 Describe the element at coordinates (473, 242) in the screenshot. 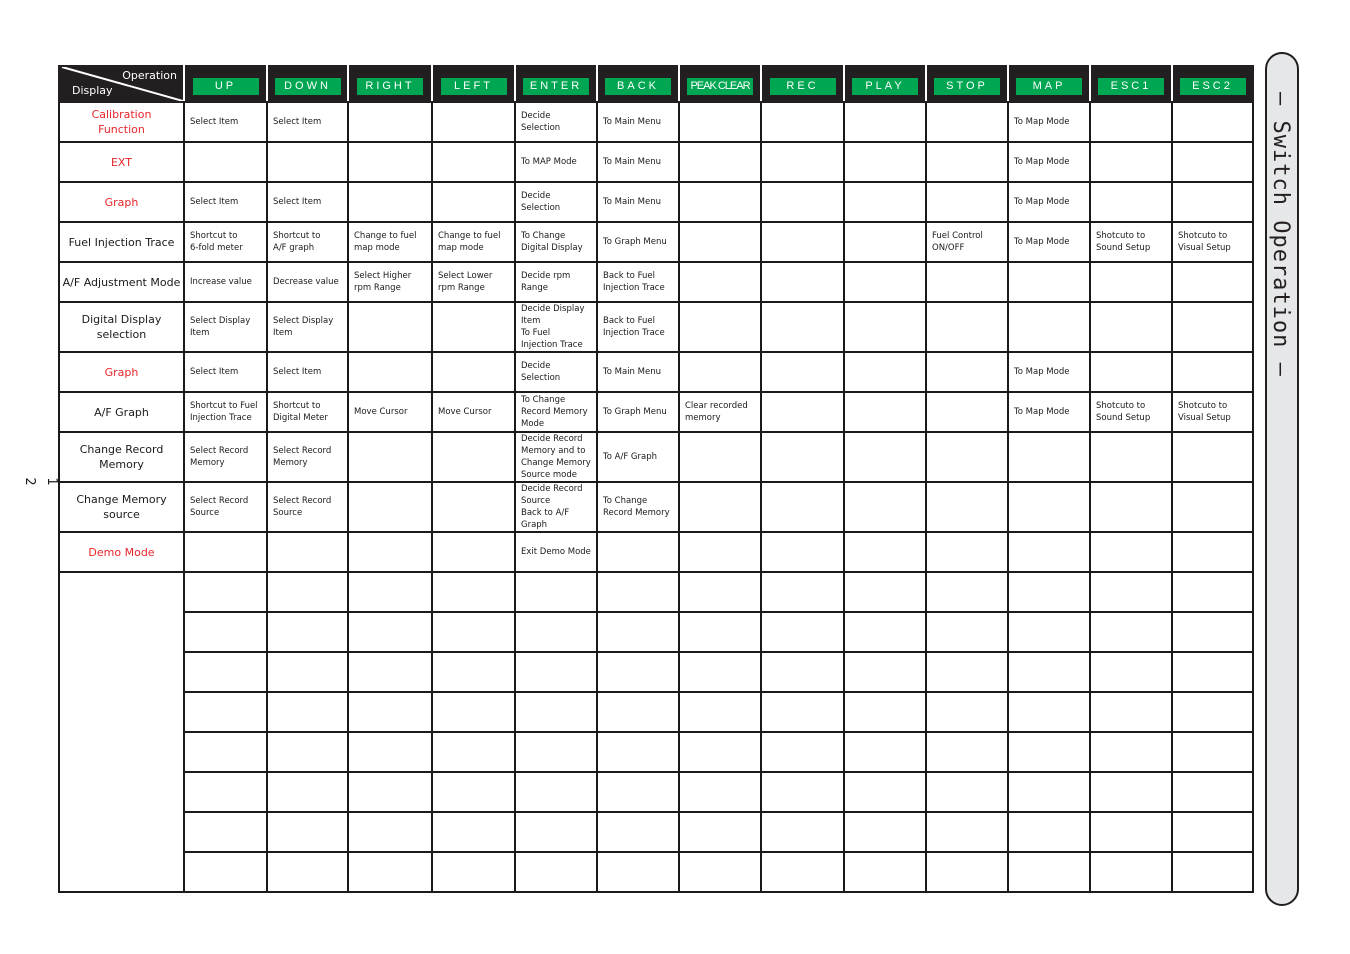

I see `operation-cell: Change to fuel map mode` at that location.